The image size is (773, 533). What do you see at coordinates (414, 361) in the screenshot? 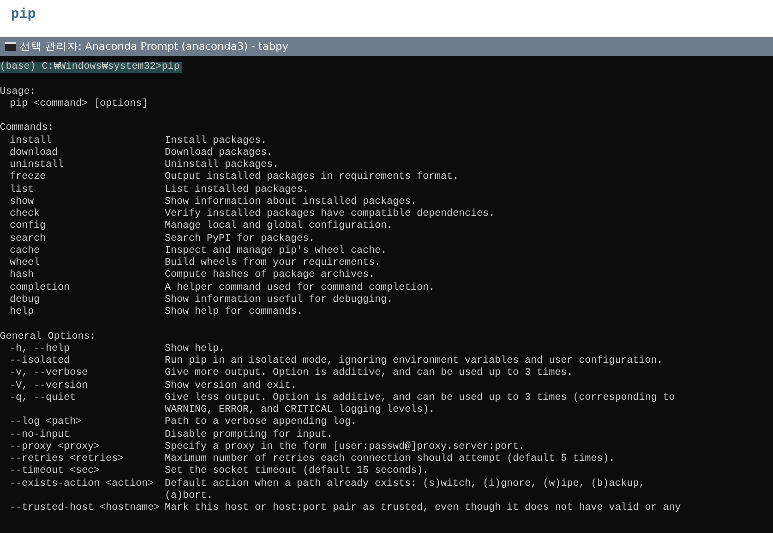
I see `option-description: Run pip in an isolated mode, ignoring environment variables and user configuration.` at bounding box center [414, 361].